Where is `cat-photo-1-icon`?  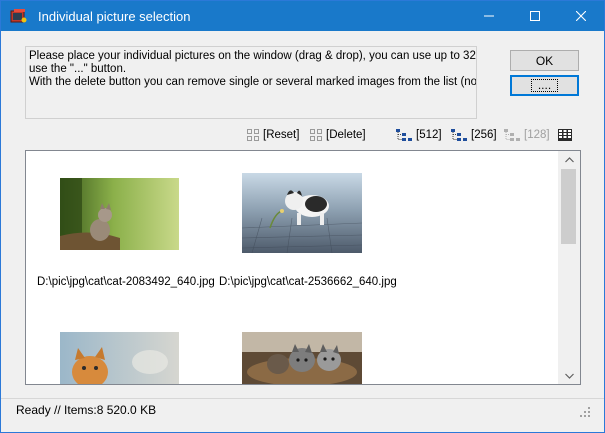 cat-photo-1-icon is located at coordinates (119, 214).